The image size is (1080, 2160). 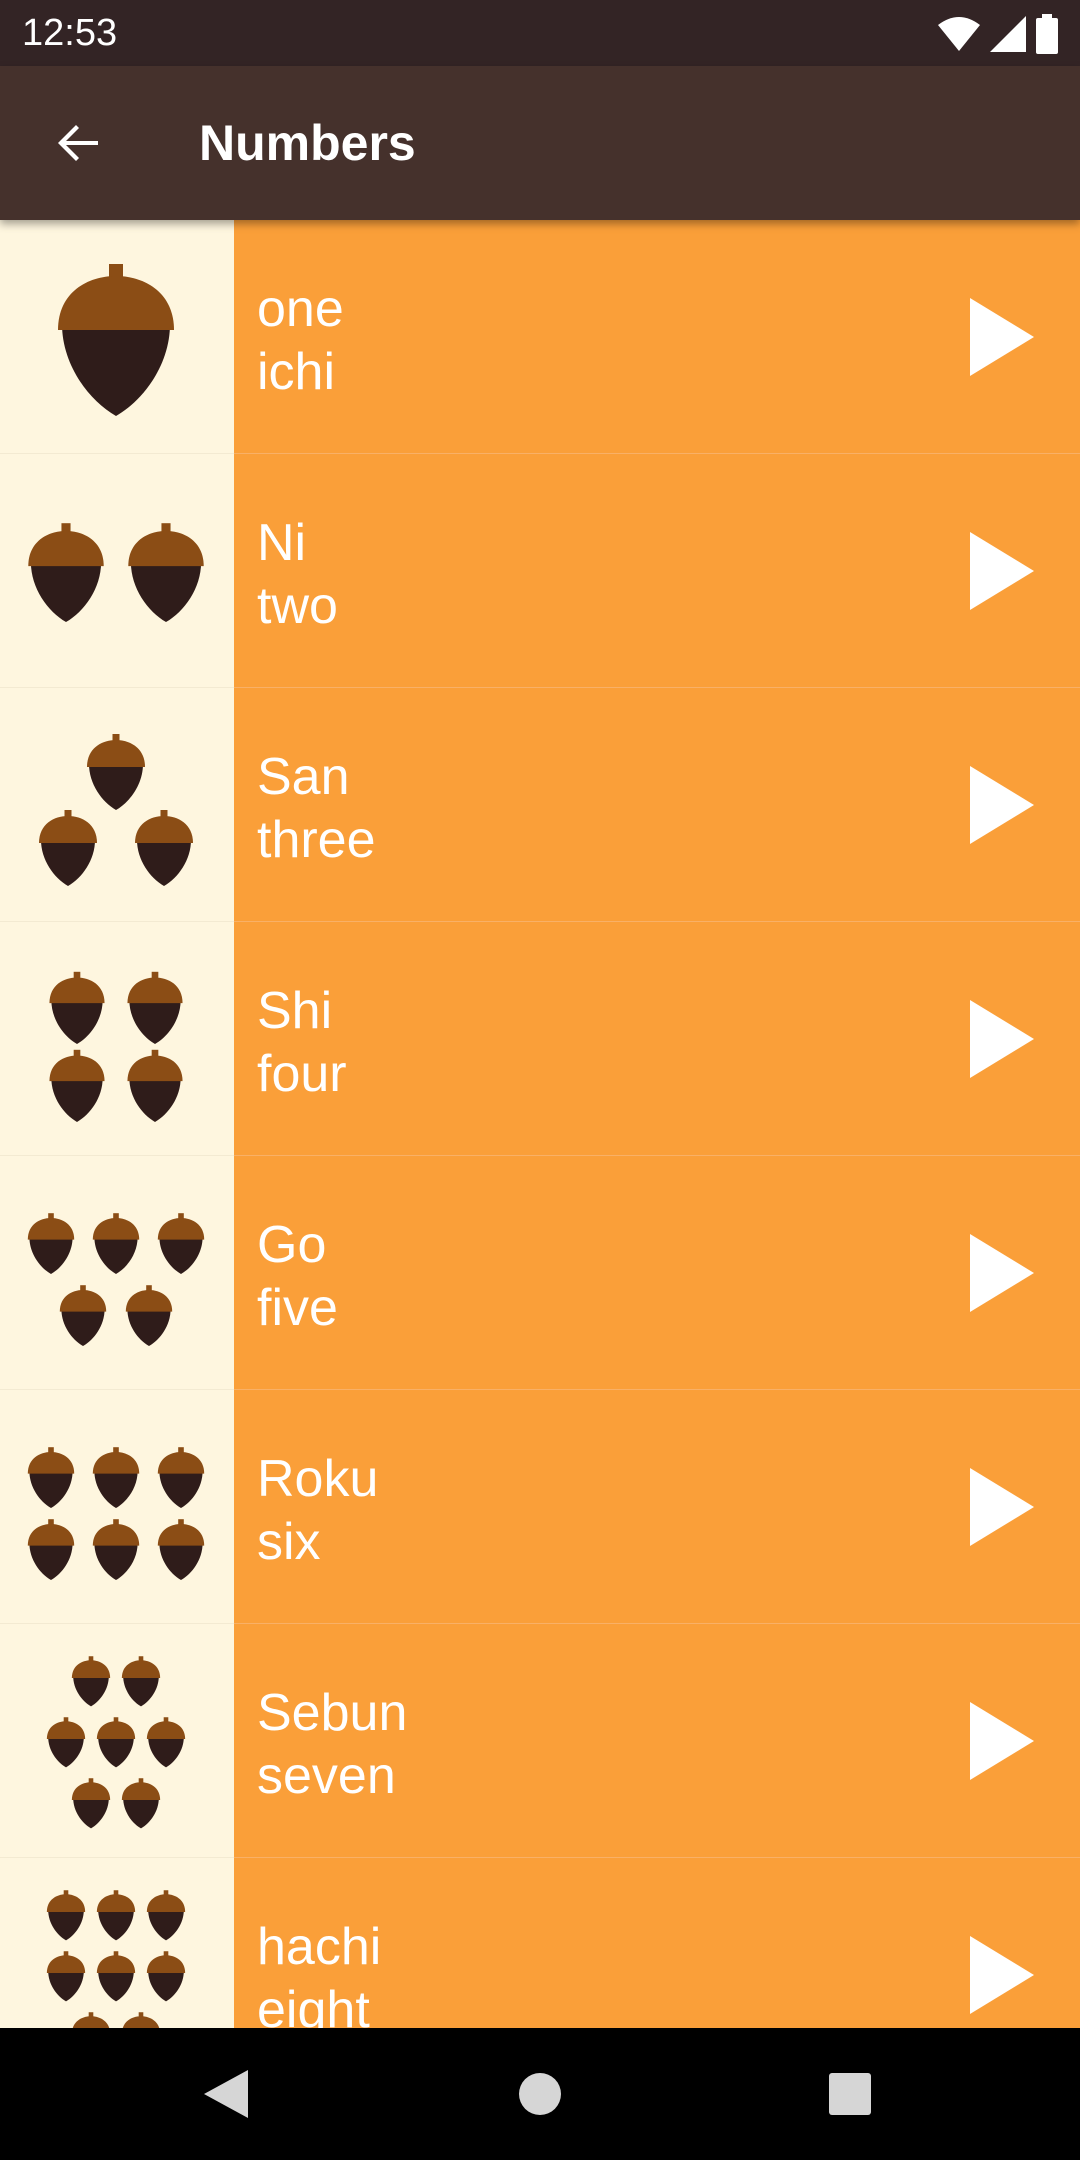 I want to click on word-primary: Sebun, so click(x=332, y=1713).